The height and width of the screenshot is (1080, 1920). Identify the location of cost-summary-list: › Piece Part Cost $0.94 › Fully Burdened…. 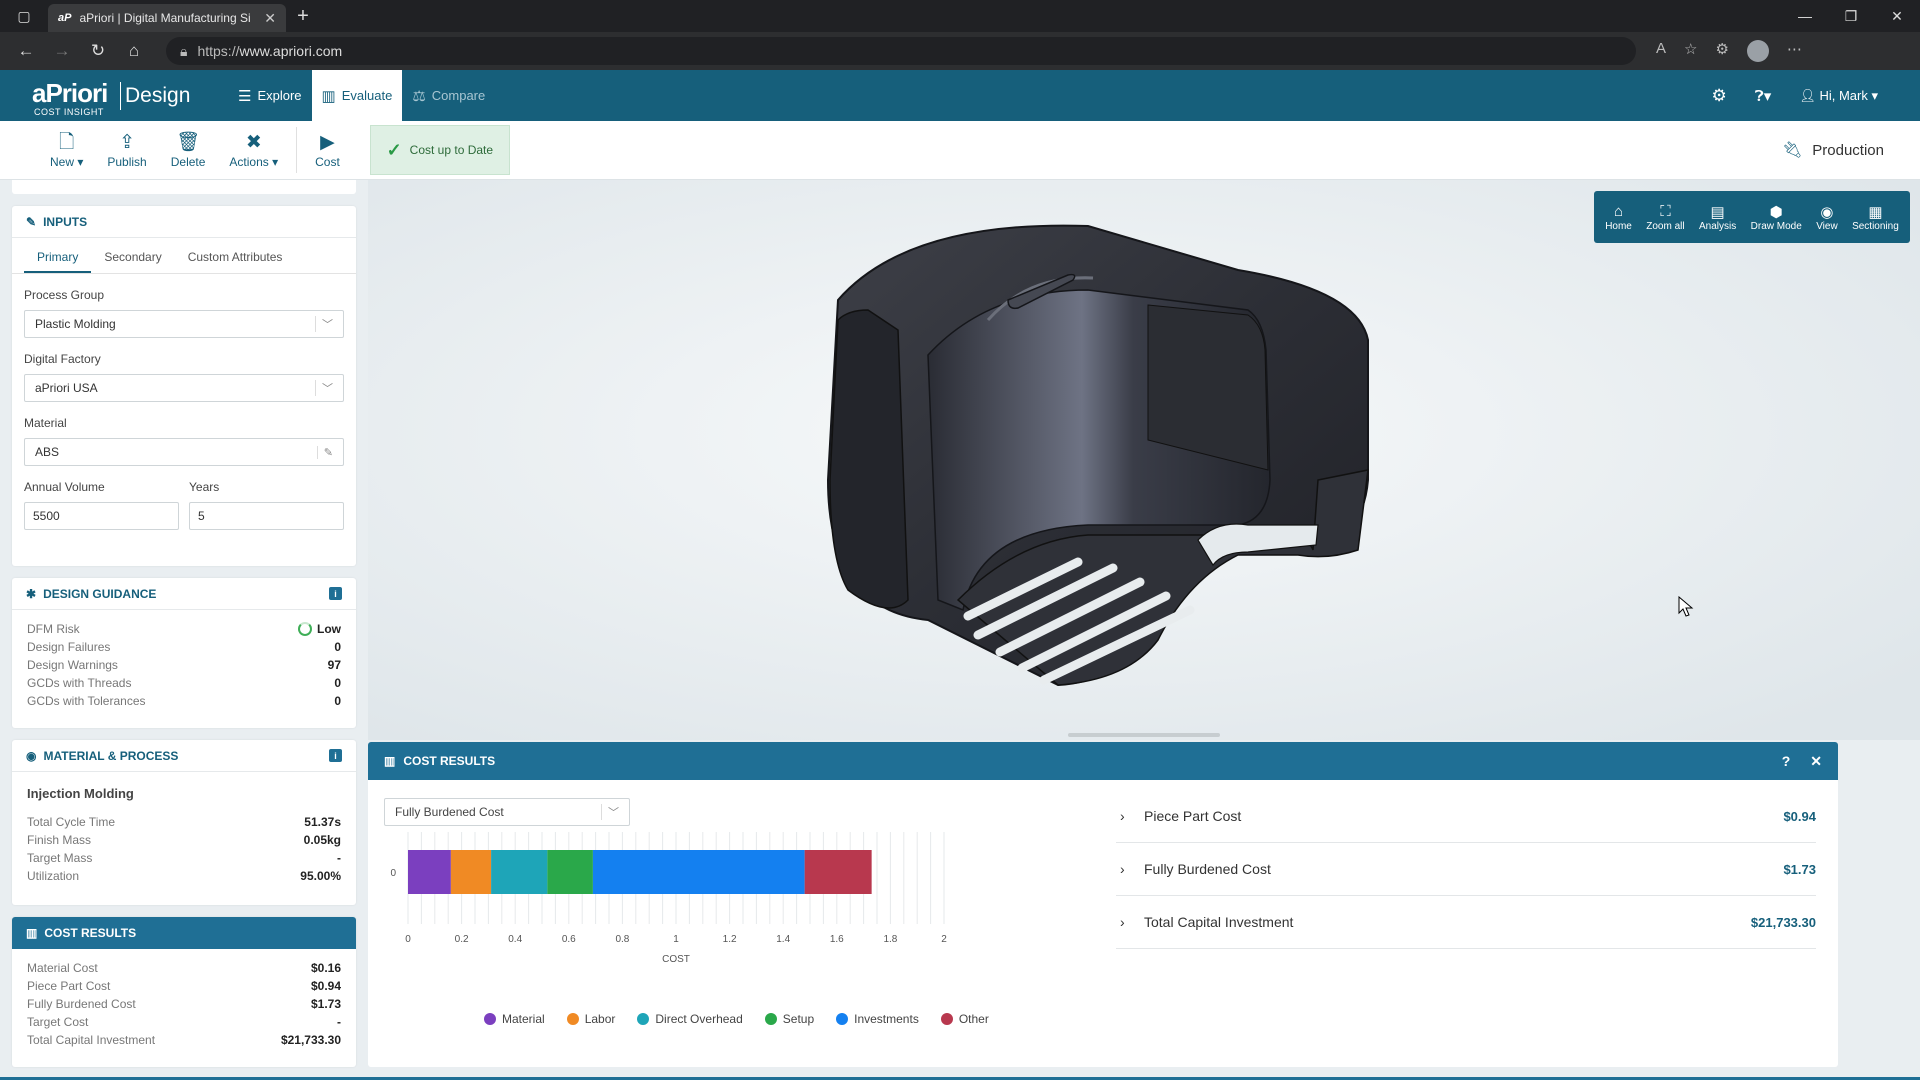
(1466, 869).